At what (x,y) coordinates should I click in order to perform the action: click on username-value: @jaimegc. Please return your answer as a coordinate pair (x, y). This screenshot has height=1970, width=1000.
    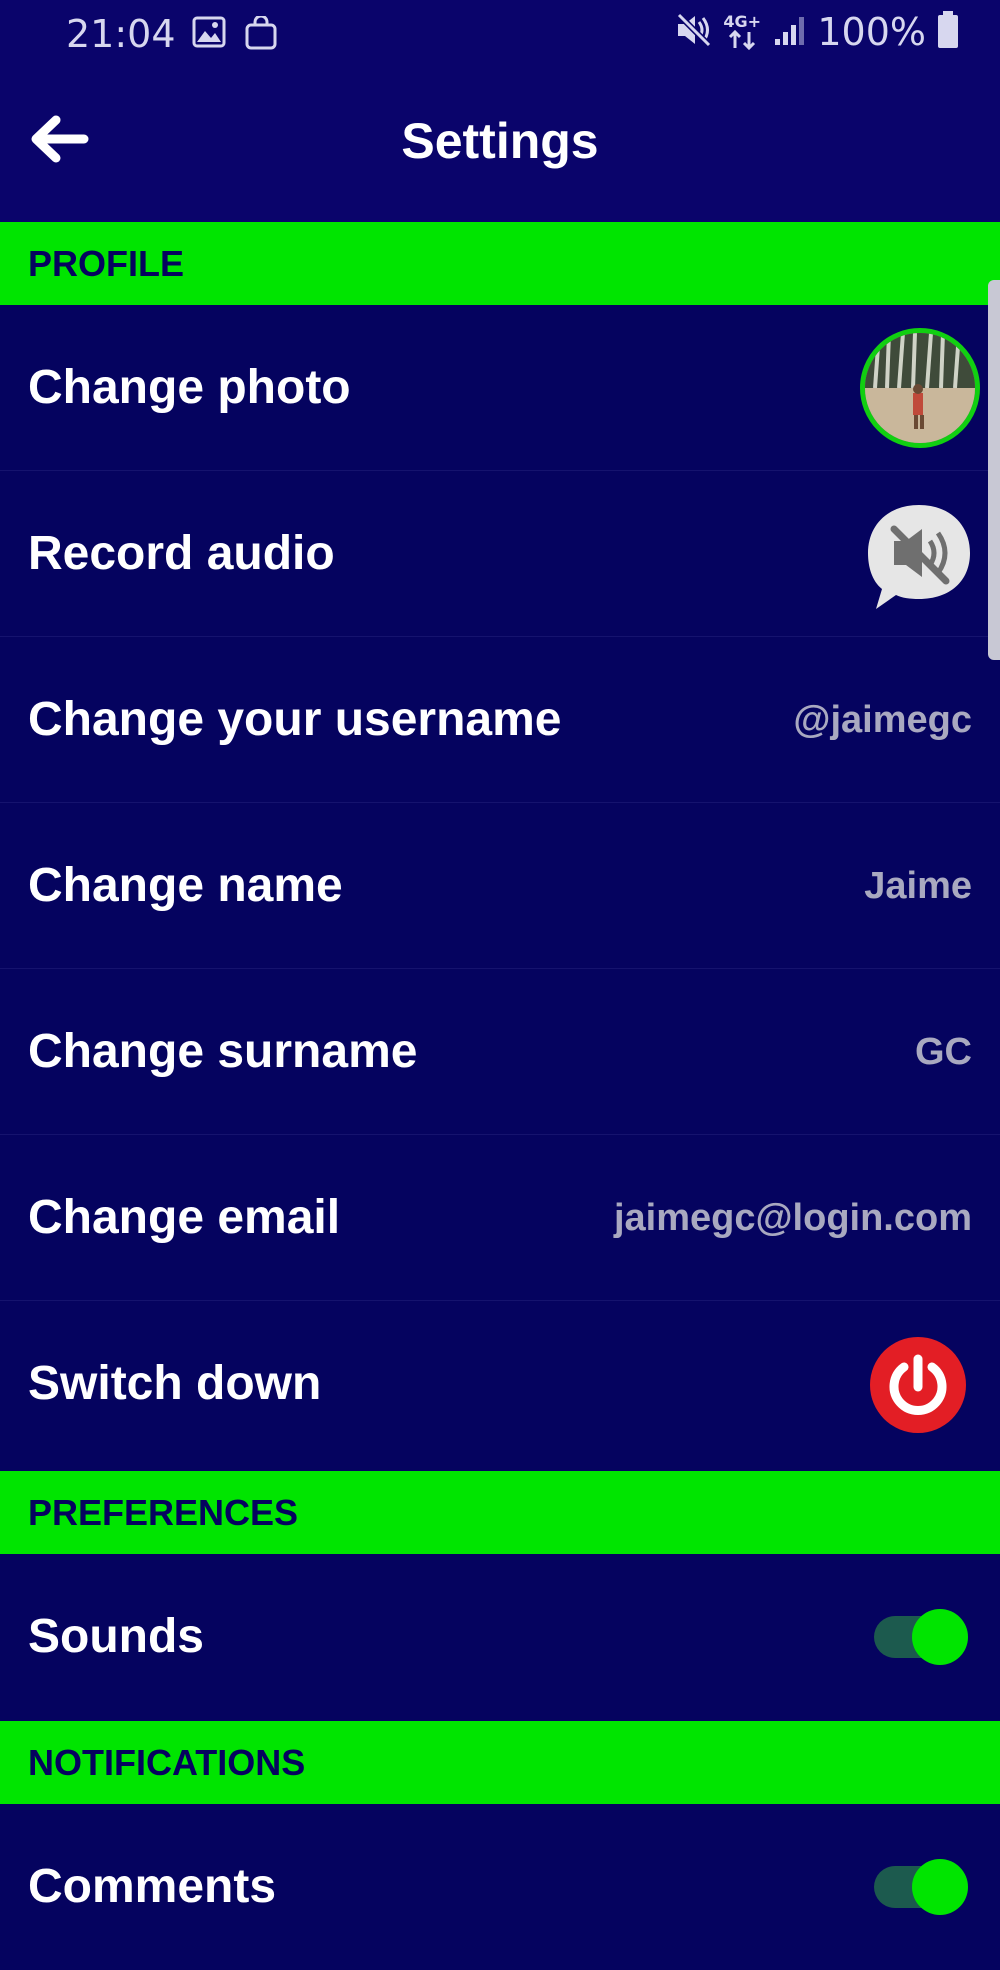
    Looking at the image, I should click on (882, 720).